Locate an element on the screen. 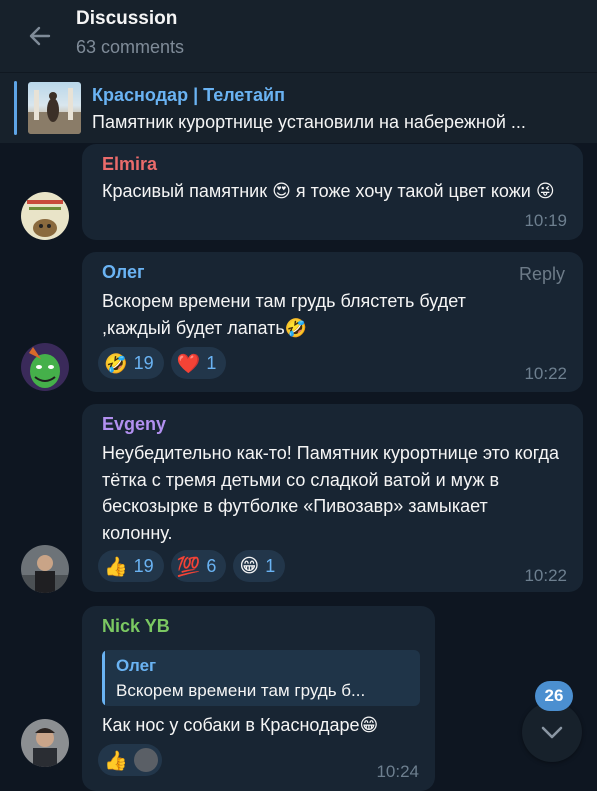  reaction-hundred: 💯 6 is located at coordinates (198, 566).